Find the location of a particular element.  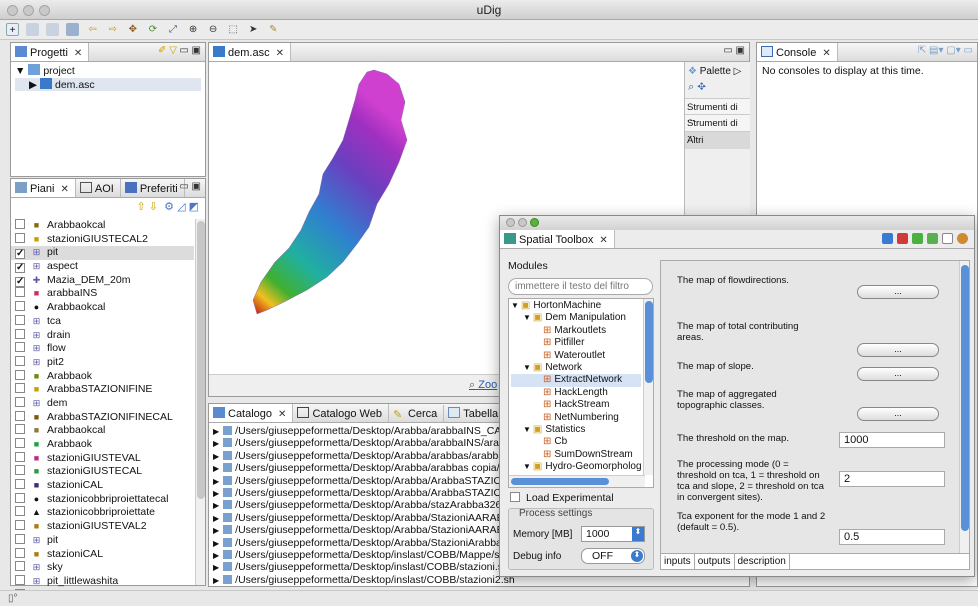

tab-map: dem.asc ✕ is located at coordinates (250, 52).